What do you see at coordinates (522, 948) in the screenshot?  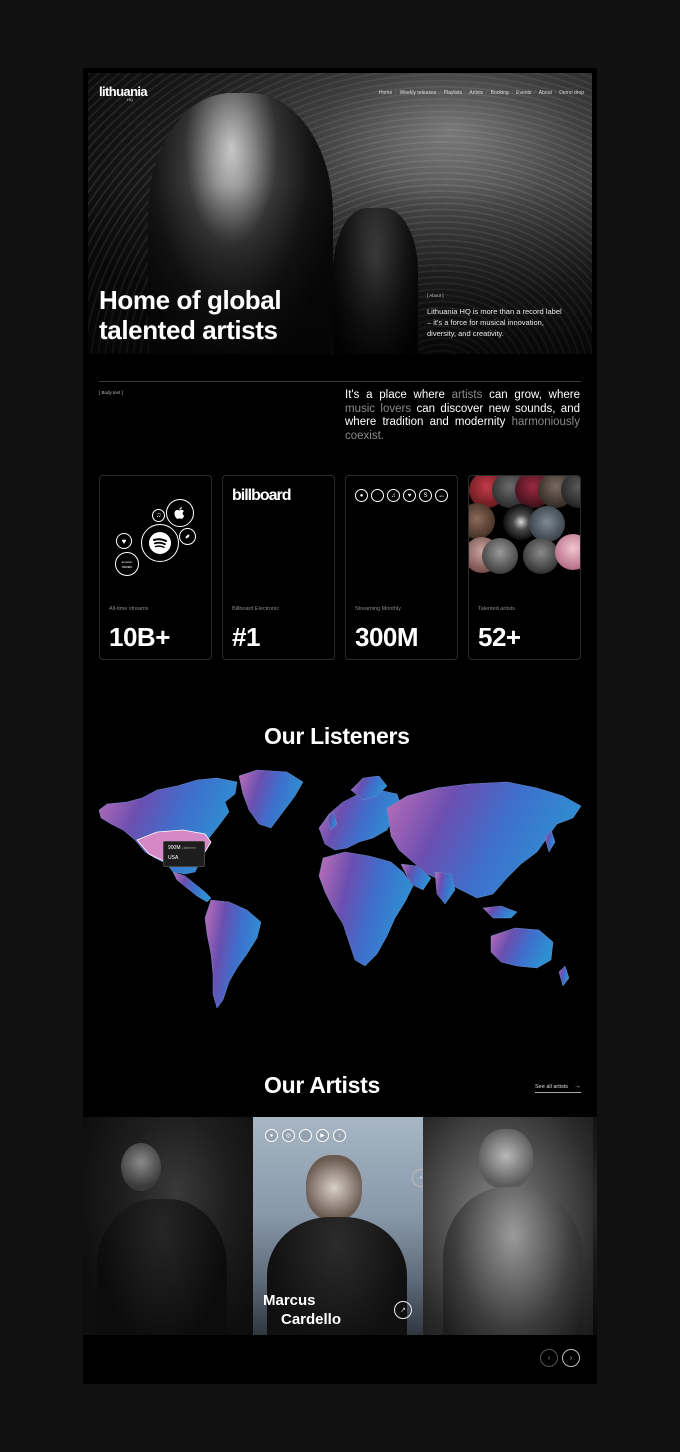 I see `map-australia` at bounding box center [522, 948].